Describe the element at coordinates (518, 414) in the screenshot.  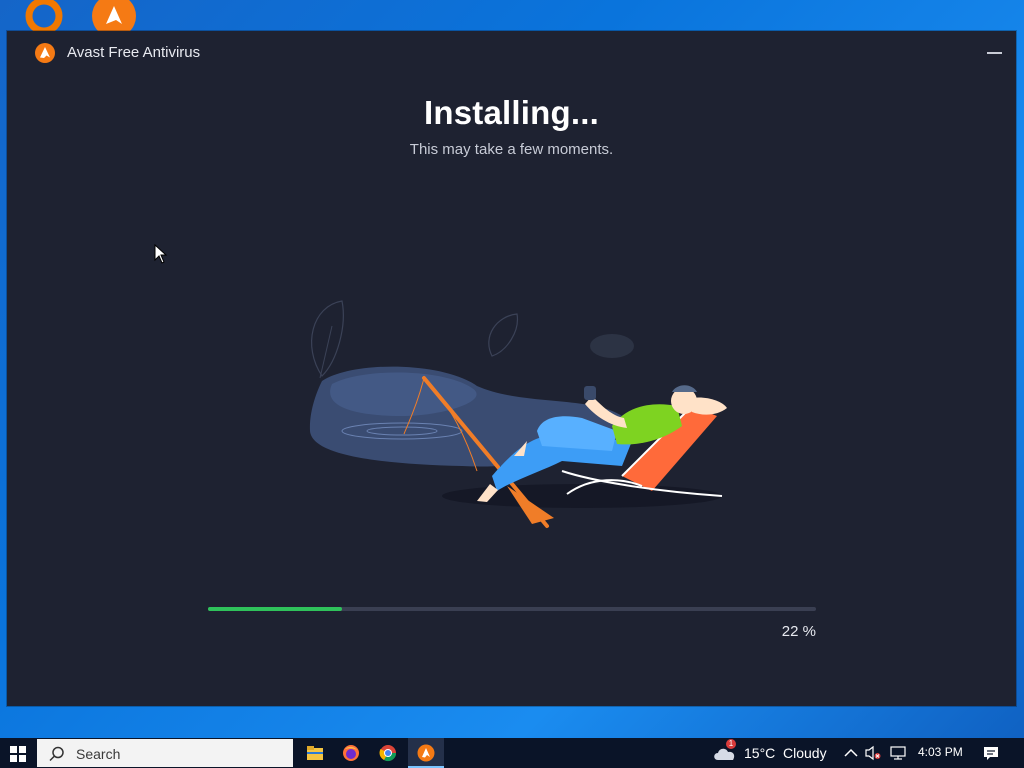
I see `relaxing-fisherman-illustration` at that location.